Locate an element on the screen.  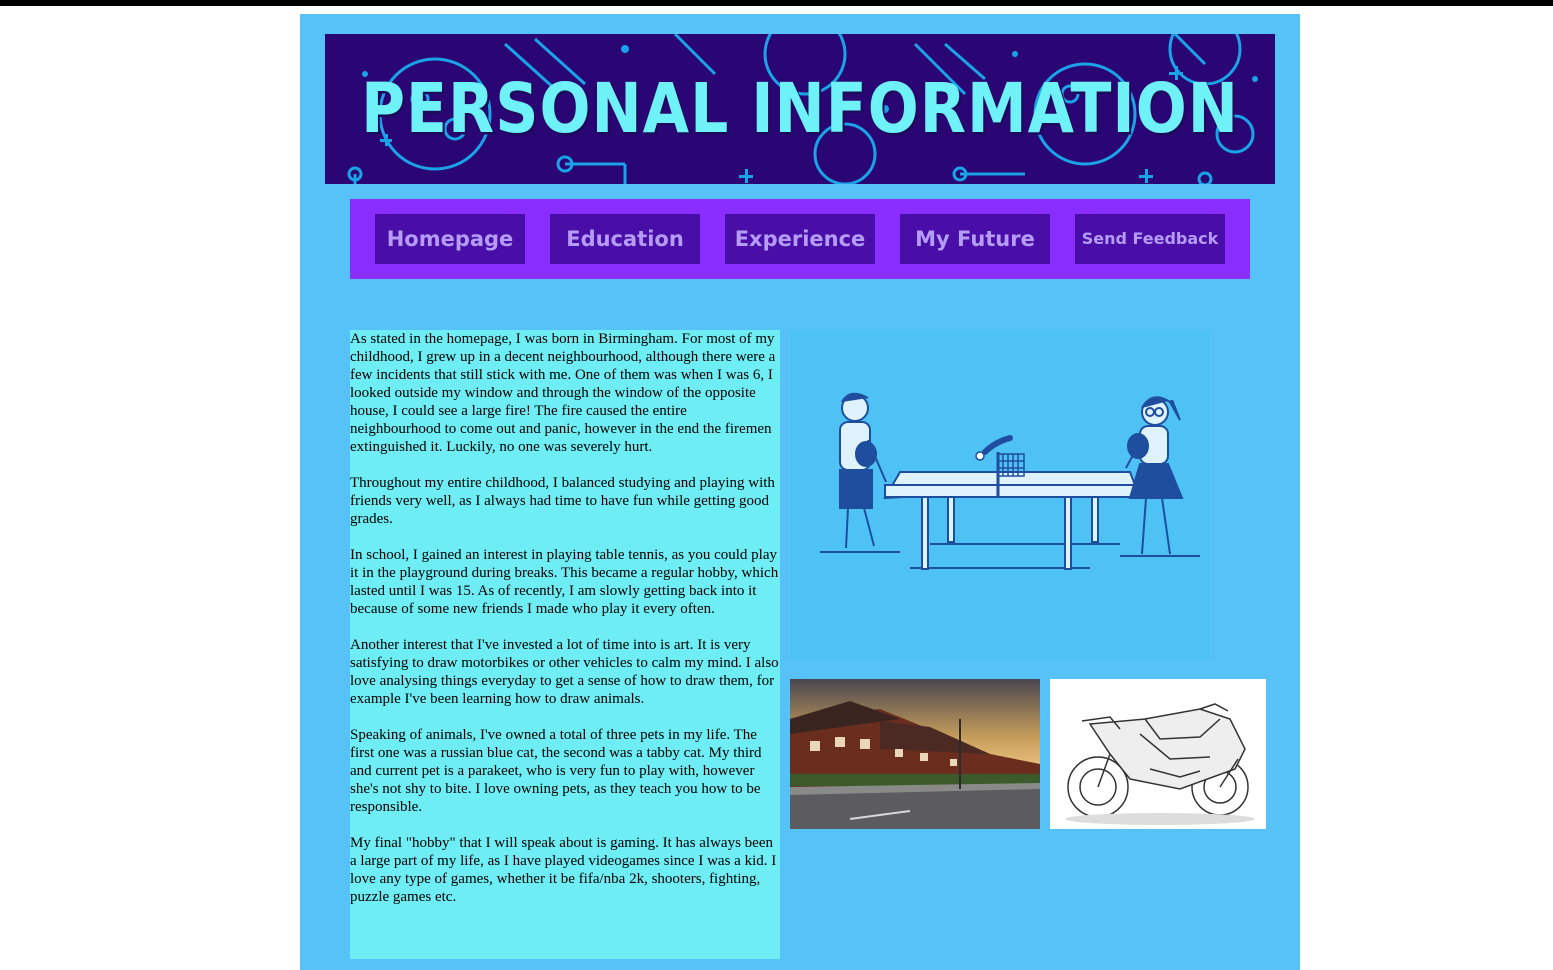
nav-my-future-button: My Future is located at coordinates (975, 239).